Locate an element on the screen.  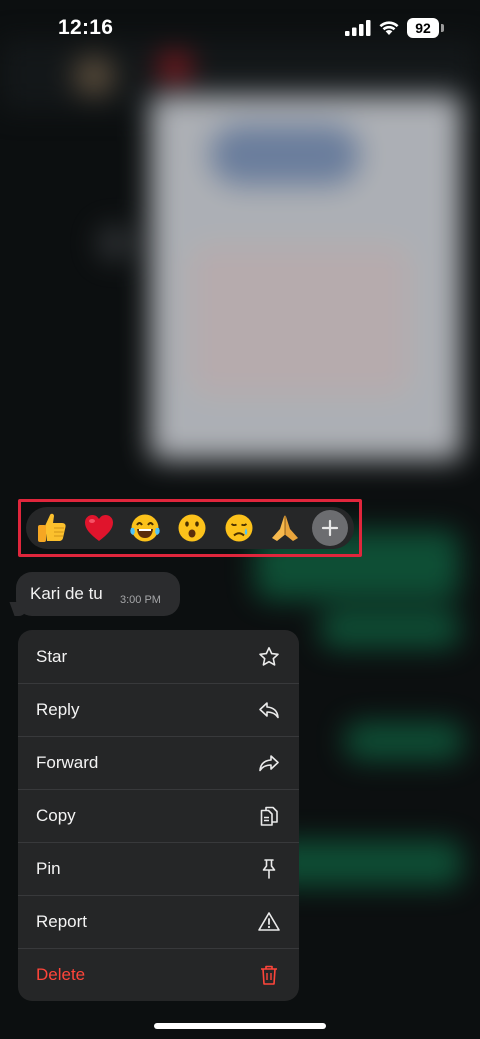
menu-item-label: Pin is located at coordinates (48, 868).